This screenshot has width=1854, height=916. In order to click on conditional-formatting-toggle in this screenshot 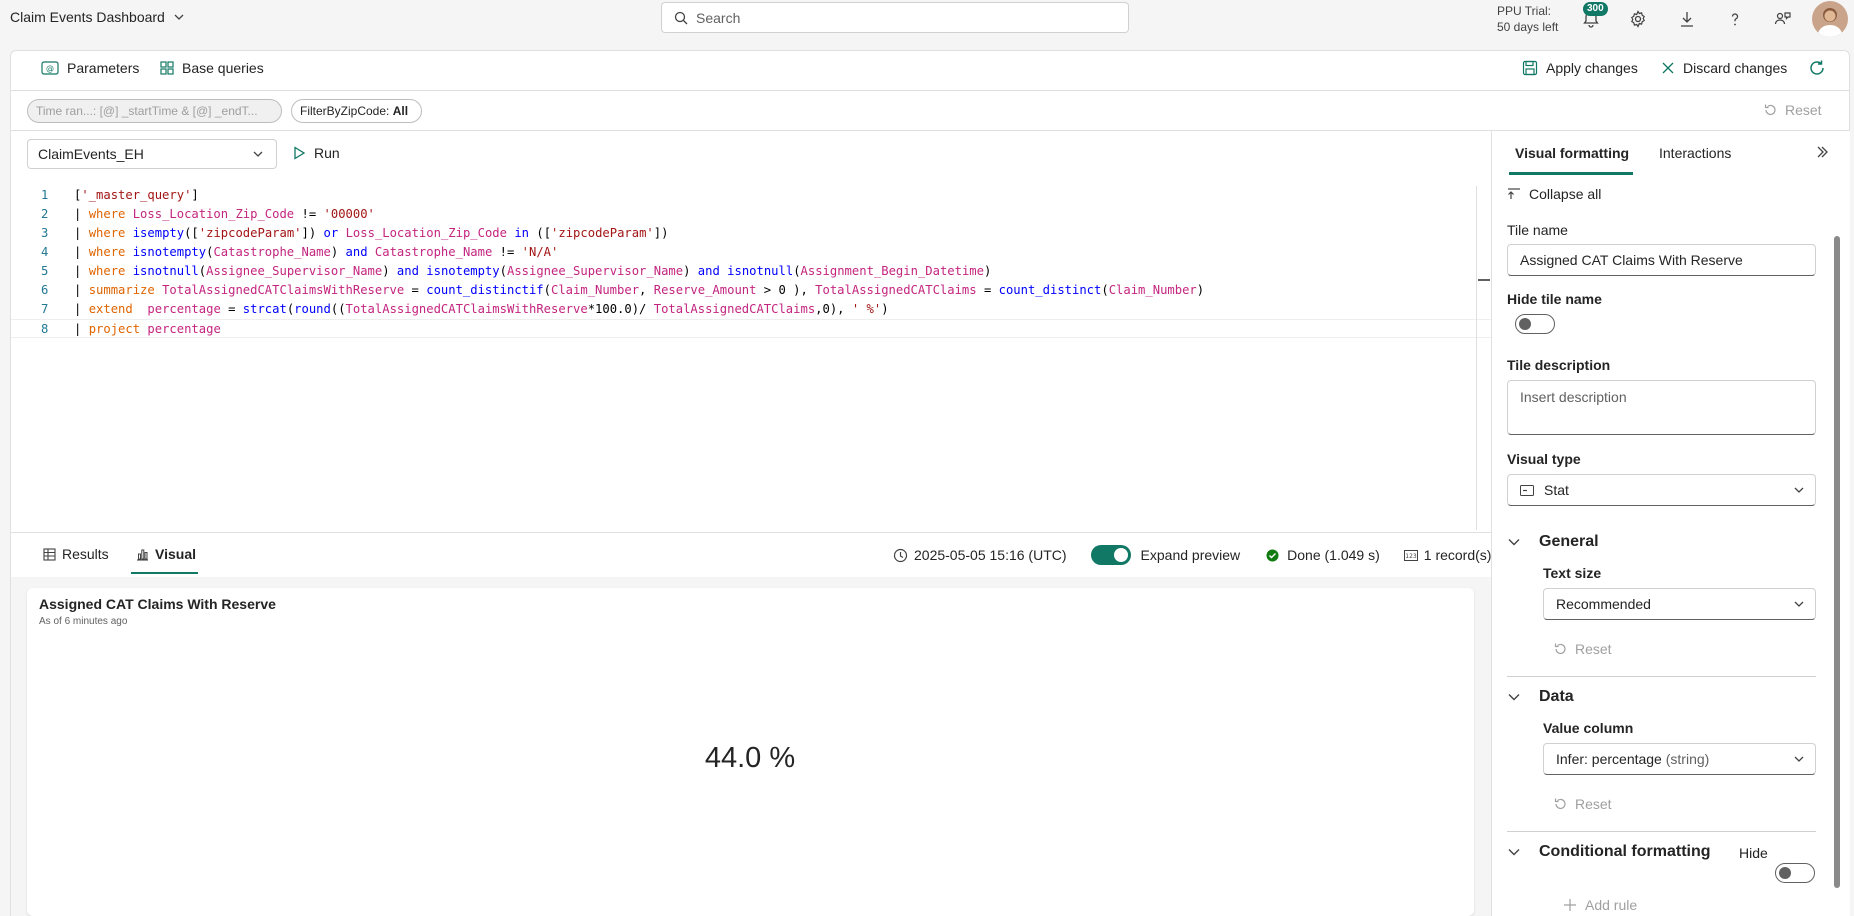, I will do `click(1795, 873)`.